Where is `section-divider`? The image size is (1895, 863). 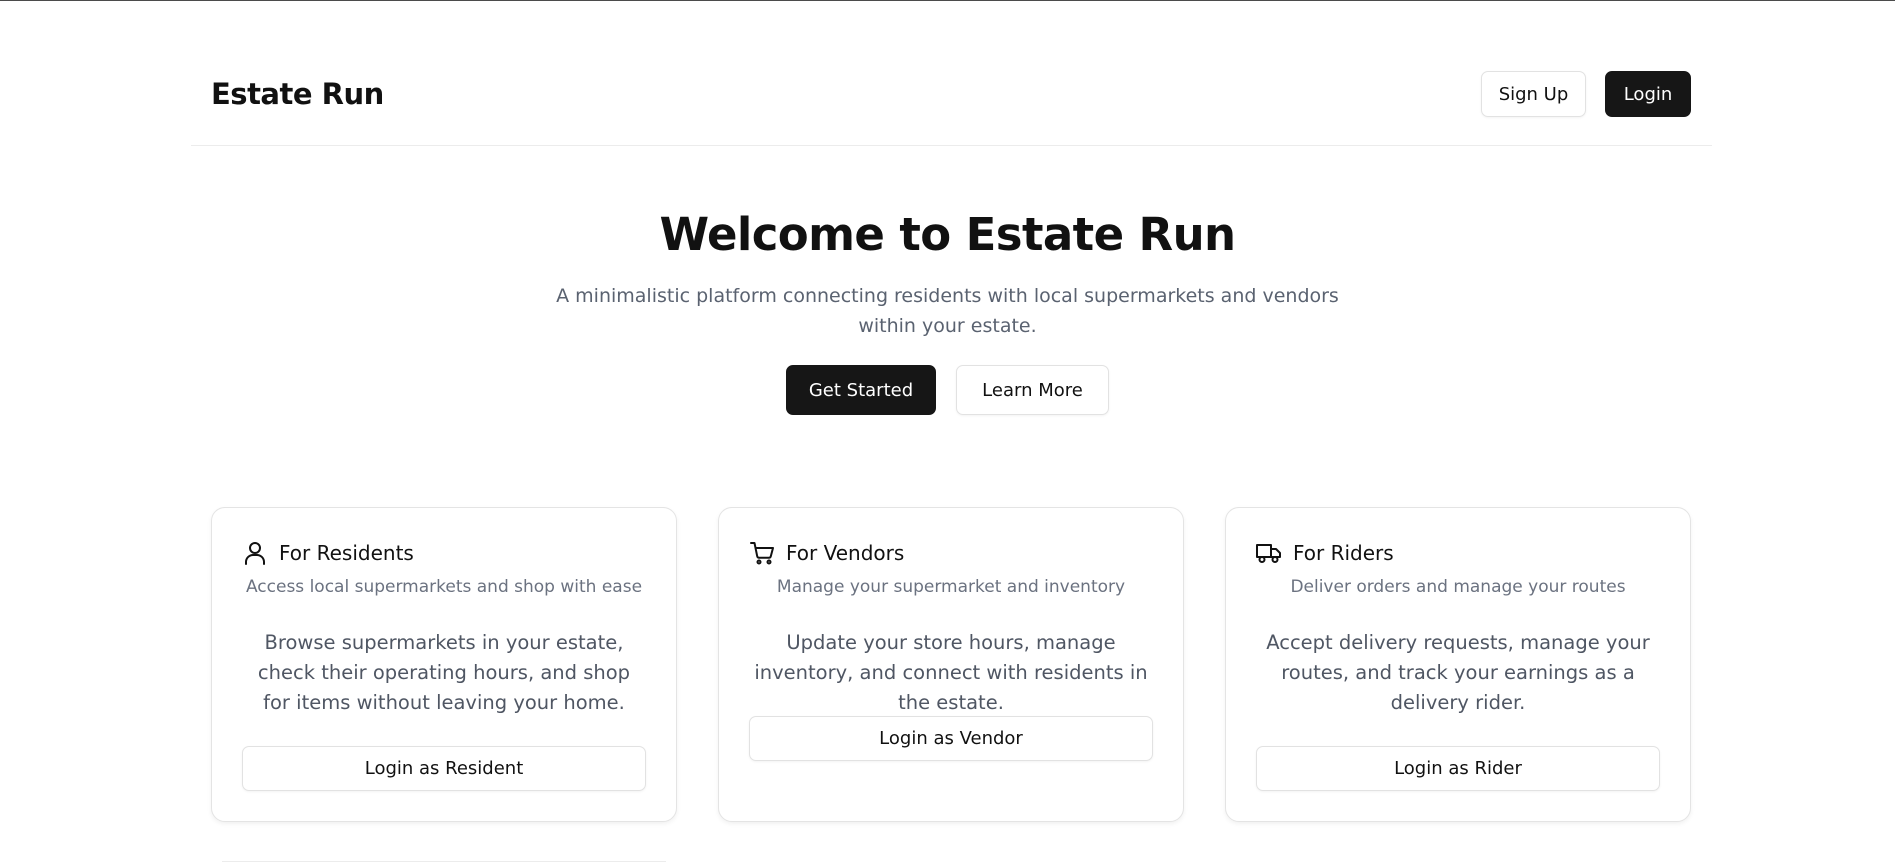 section-divider is located at coordinates (444, 861).